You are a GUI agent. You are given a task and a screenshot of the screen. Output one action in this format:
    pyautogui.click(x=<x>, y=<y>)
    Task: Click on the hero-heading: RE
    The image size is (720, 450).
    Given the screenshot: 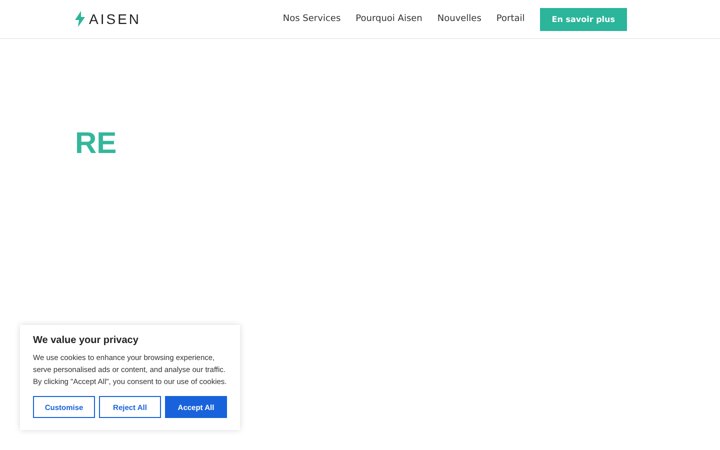 What is the action you would take?
    pyautogui.click(x=96, y=144)
    